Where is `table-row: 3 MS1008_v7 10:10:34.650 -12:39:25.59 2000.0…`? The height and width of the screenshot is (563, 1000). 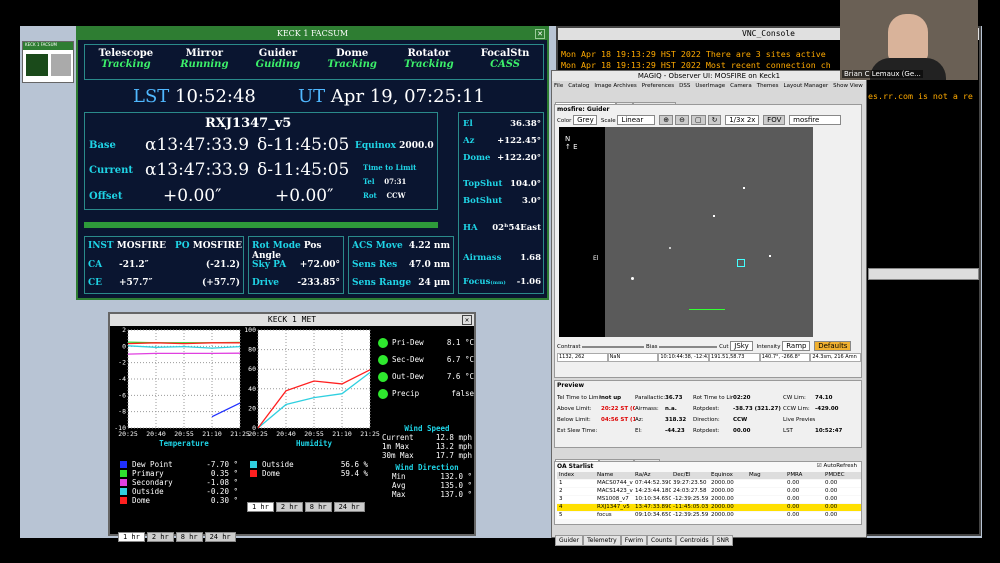 table-row: 3 MS1008_v7 10:10:34.650 -12:39:25.59 2000.0… is located at coordinates (709, 499).